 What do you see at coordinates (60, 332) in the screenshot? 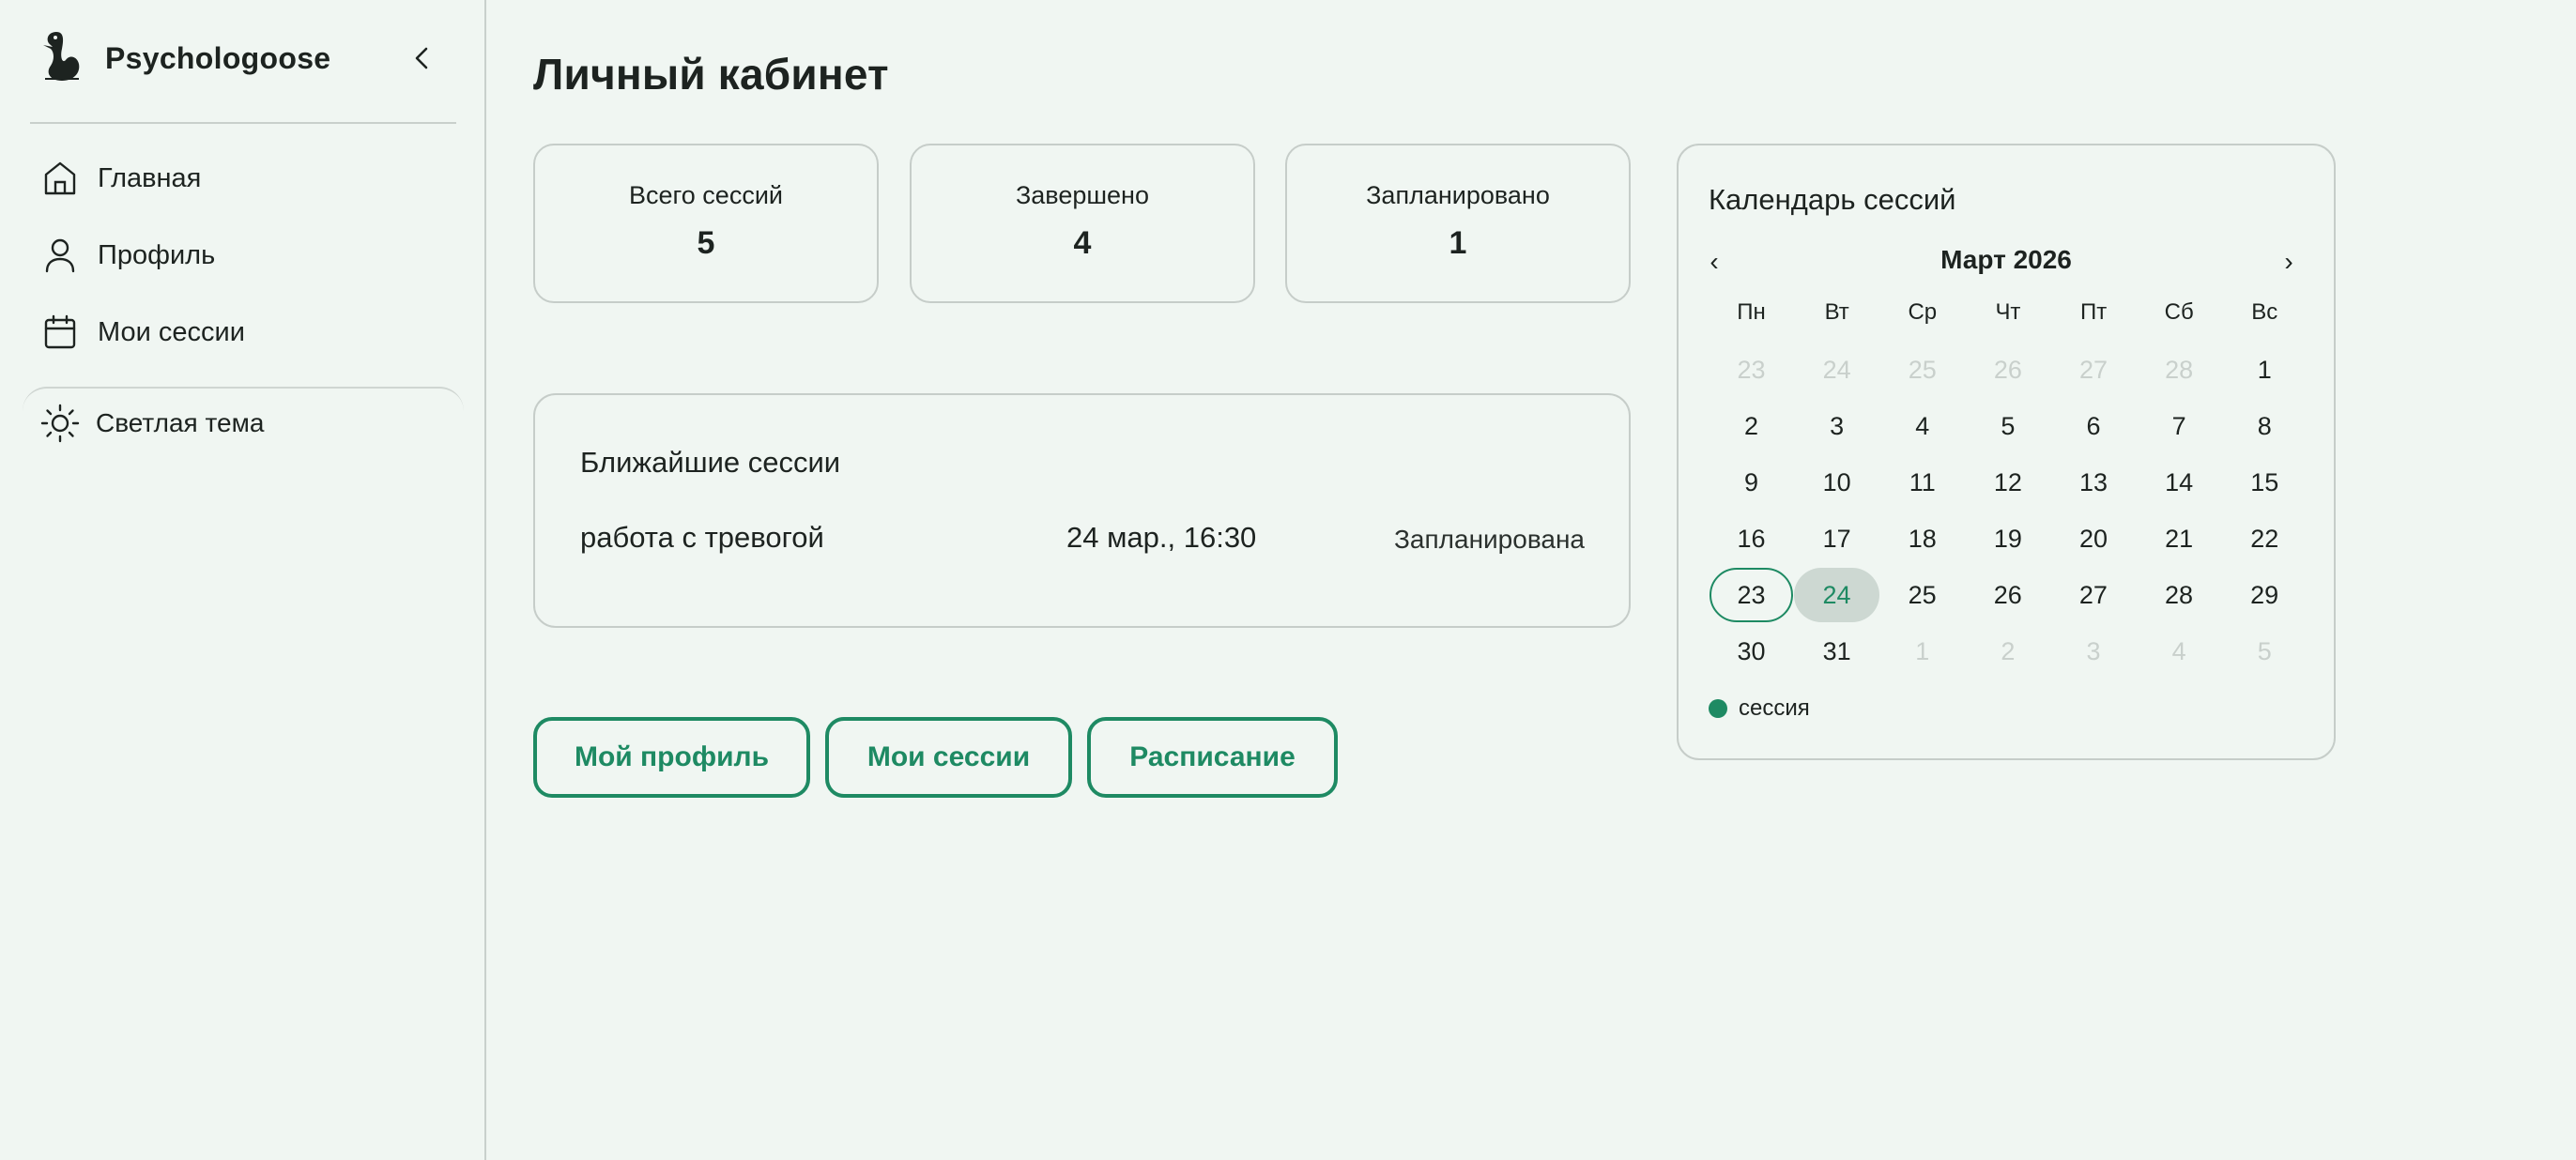
I see `calendar-icon` at bounding box center [60, 332].